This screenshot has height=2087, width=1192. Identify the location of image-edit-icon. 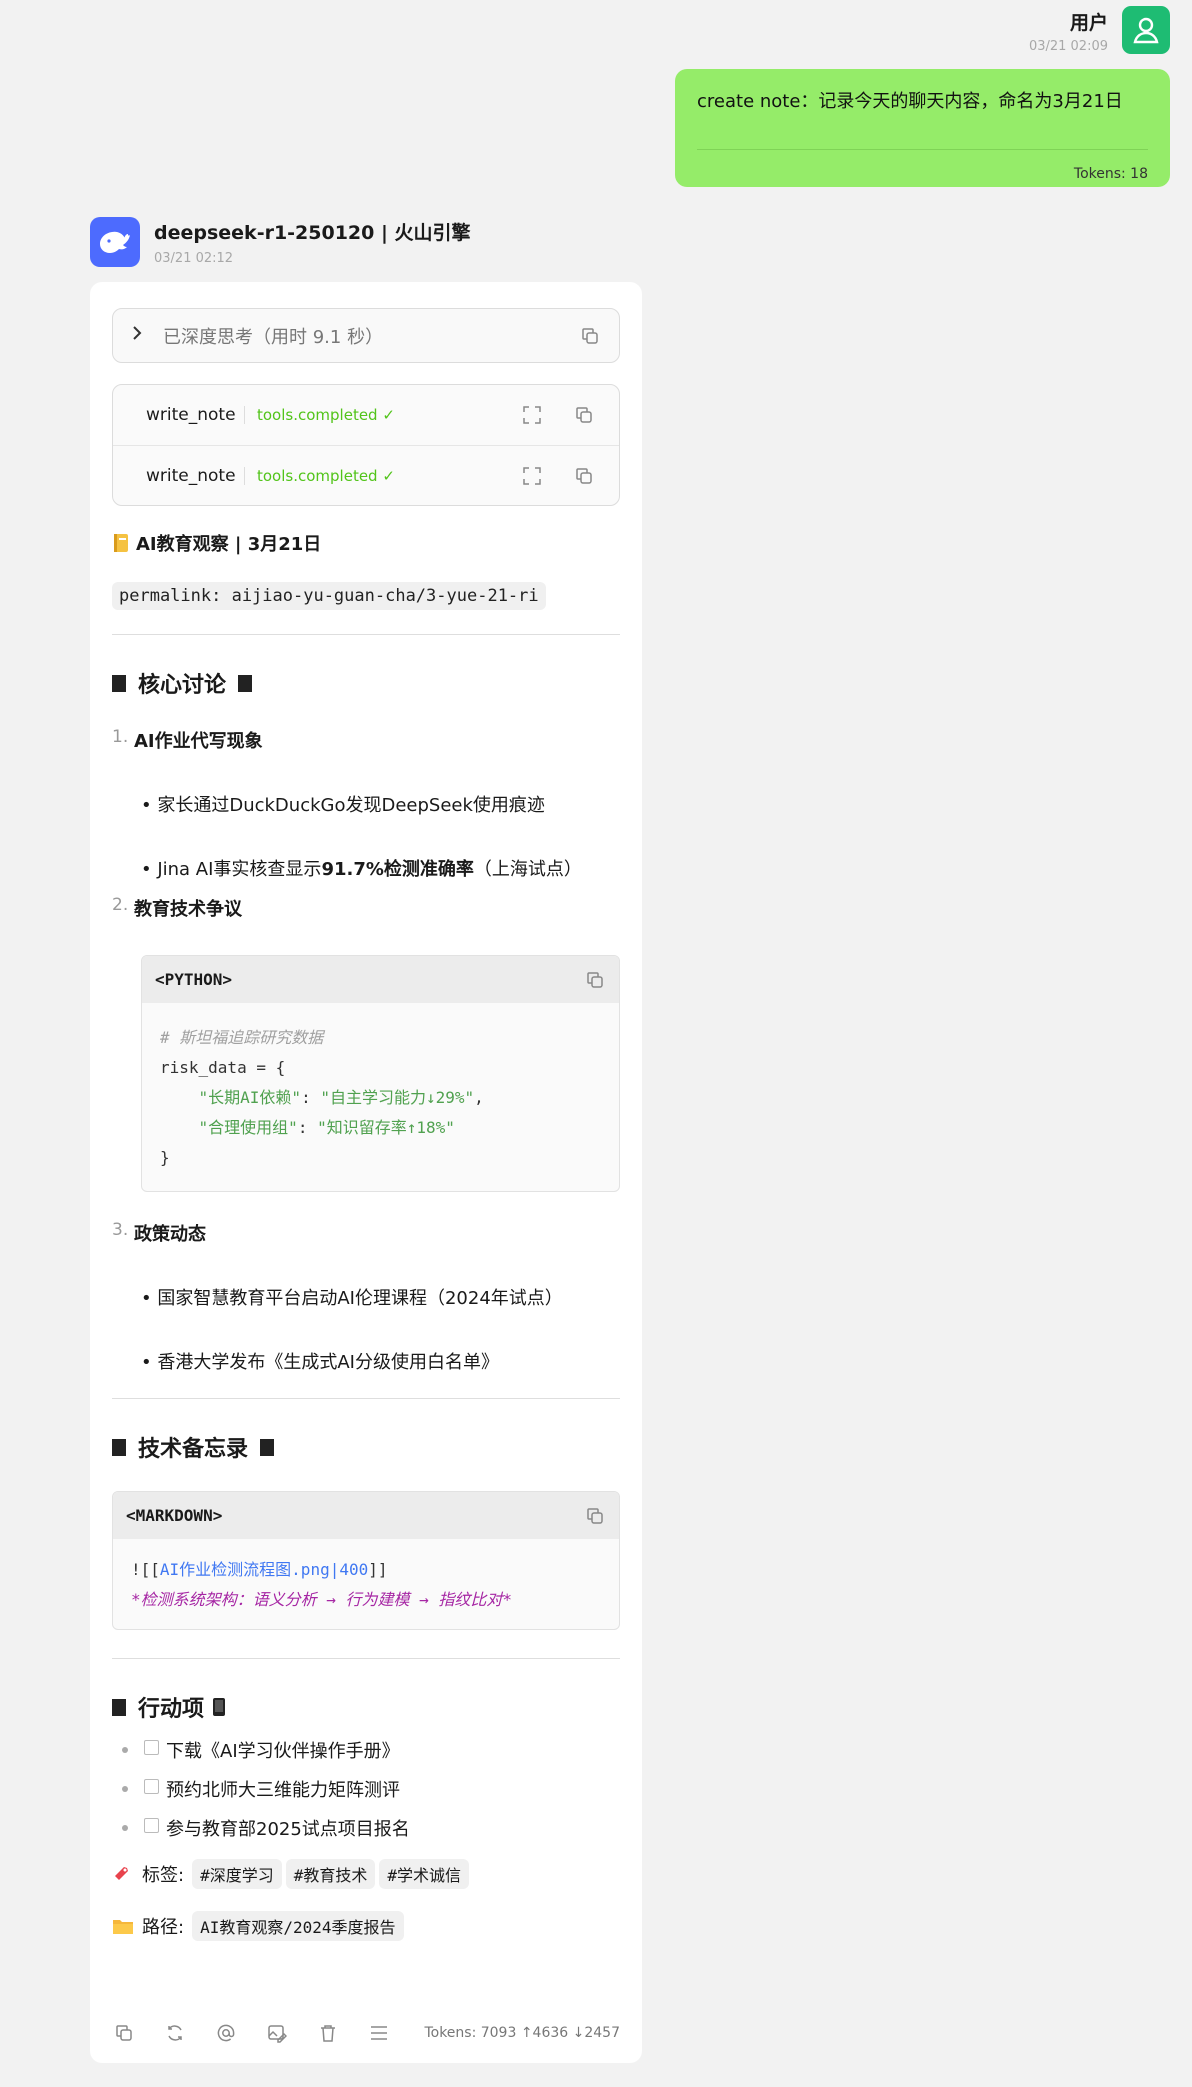
(277, 2033).